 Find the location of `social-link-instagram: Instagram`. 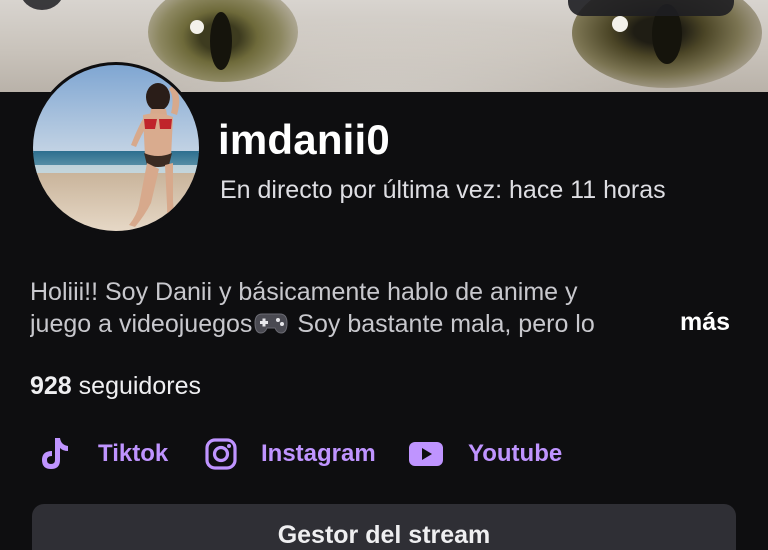

social-link-instagram: Instagram is located at coordinates (289, 454).